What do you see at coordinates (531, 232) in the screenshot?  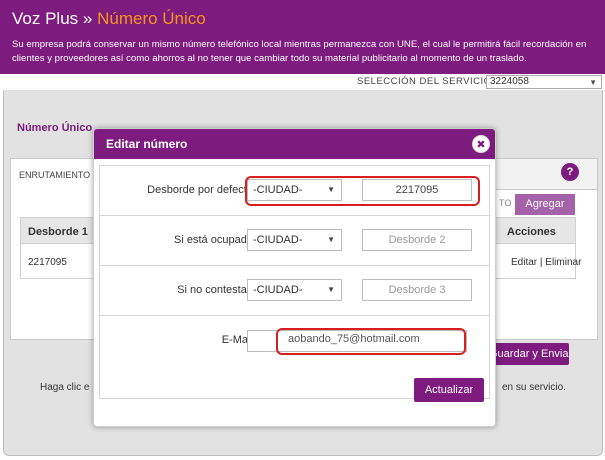 I see `column-header-acciones: Acciones` at bounding box center [531, 232].